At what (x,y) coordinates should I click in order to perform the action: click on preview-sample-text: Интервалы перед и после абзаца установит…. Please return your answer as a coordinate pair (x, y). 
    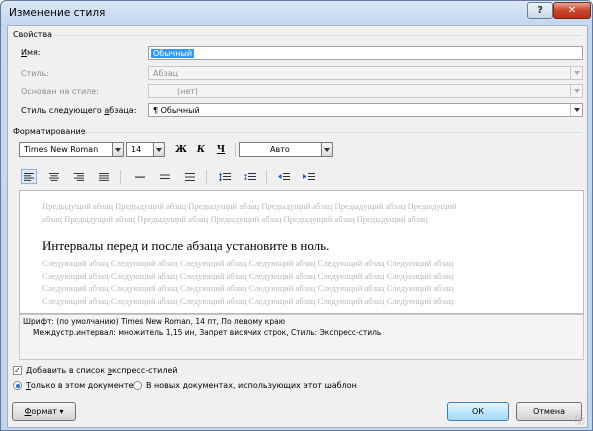
    Looking at the image, I should click on (186, 245).